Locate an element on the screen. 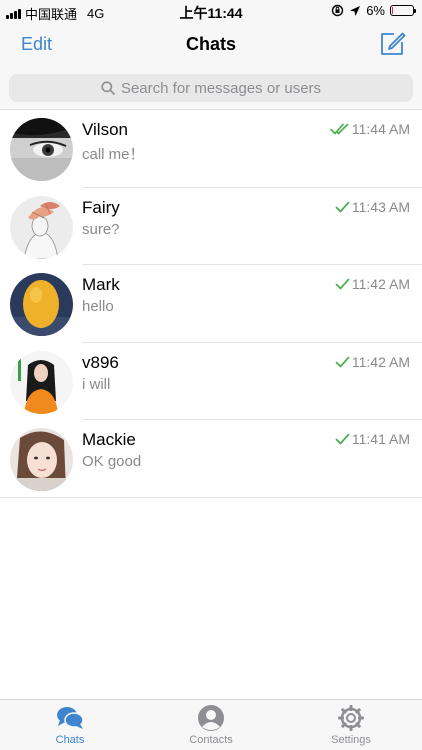 The height and width of the screenshot is (750, 422). chat-row-mark: Mark hello 11:42 AM is located at coordinates (211, 304).